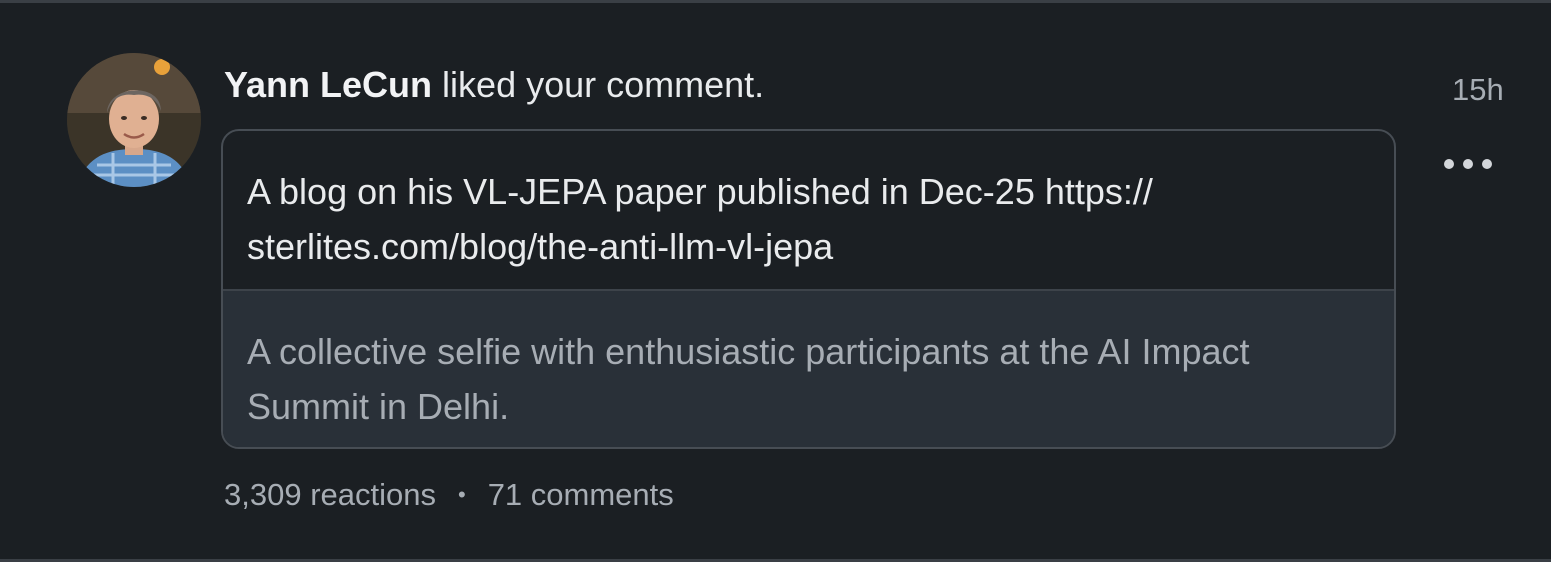 Image resolution: width=1551 pixels, height=562 pixels. Describe the element at coordinates (1478, 89) in the screenshot. I see `timestamp: 15h` at that location.